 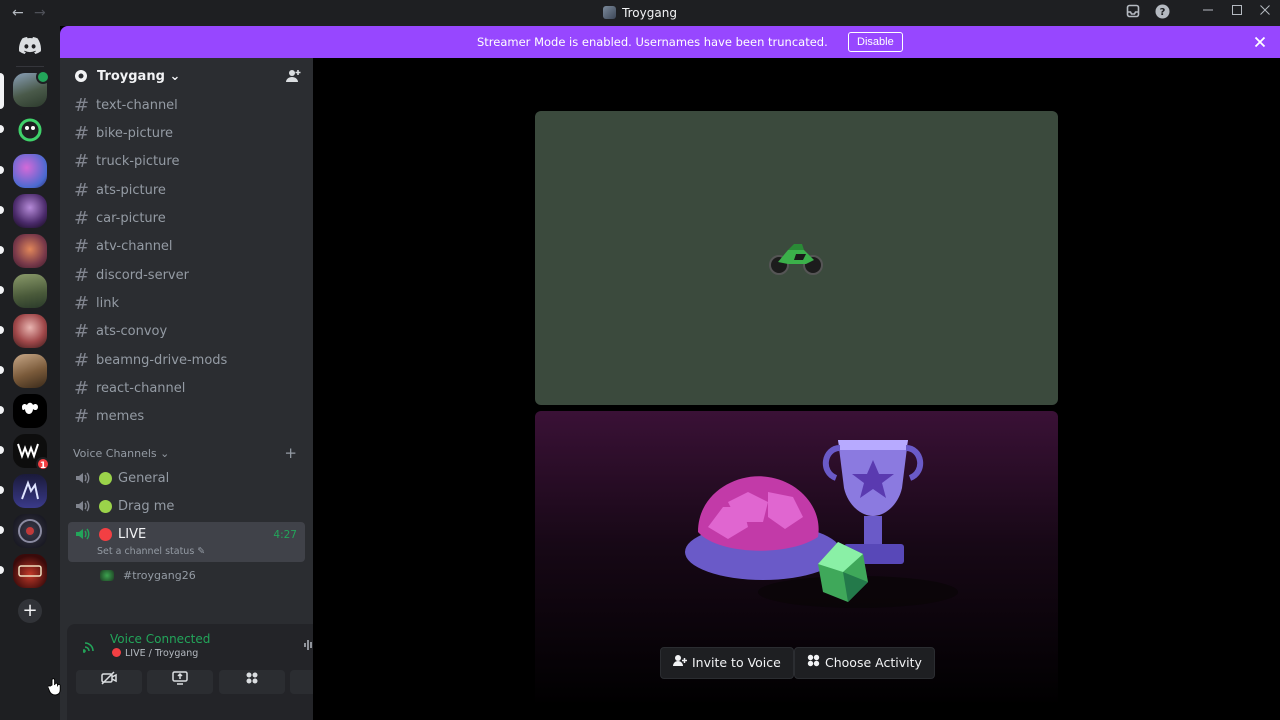 I want to click on invite-to-voice-button: Invite to Voice, so click(x=727, y=663).